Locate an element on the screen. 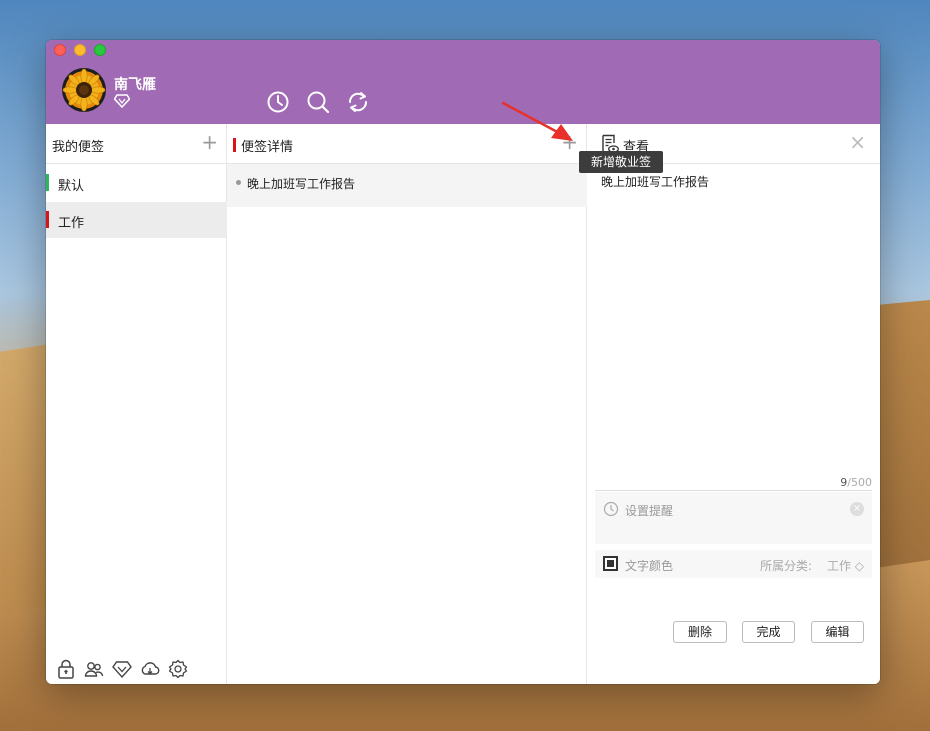 Image resolution: width=930 pixels, height=731 pixels. clear-reminder-icon: × is located at coordinates (857, 509).